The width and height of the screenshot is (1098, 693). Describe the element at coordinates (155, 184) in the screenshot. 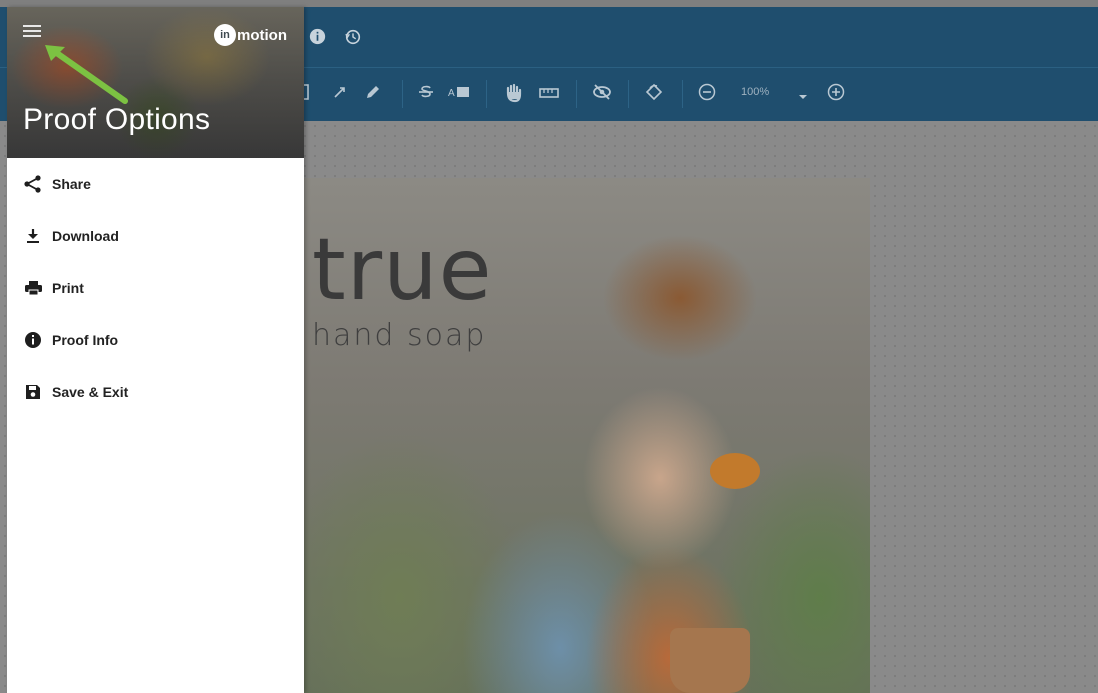

I see `menu-item-share: Share` at that location.